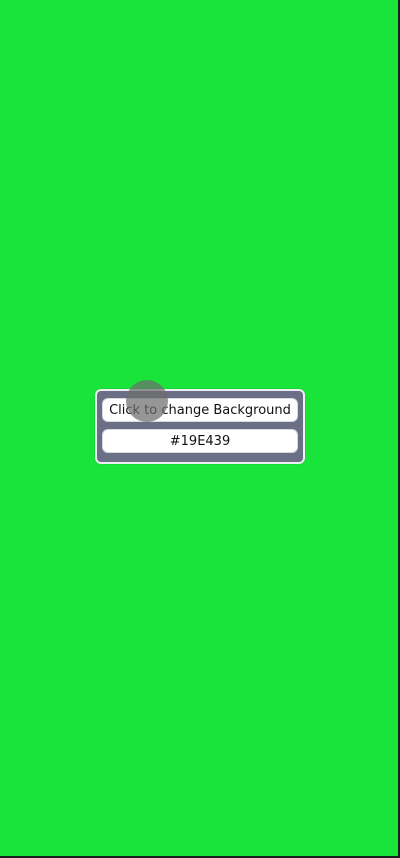 The width and height of the screenshot is (400, 858). I want to click on control-panel: Click to change Background #19E439, so click(200, 426).